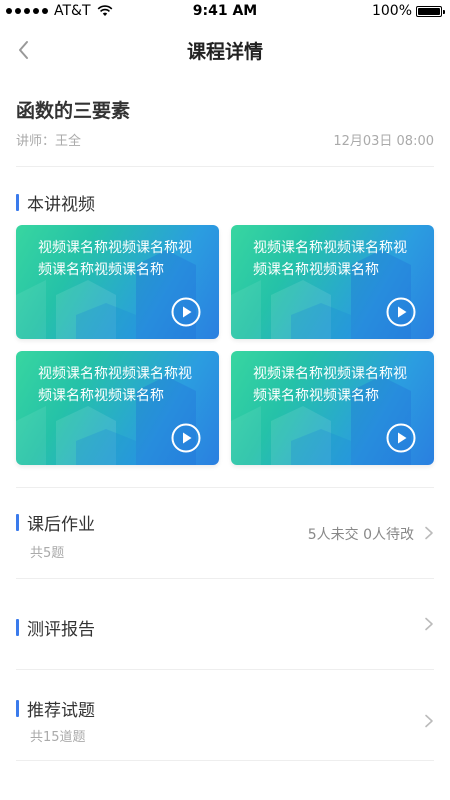 The height and width of the screenshot is (800, 450). Describe the element at coordinates (61, 525) in the screenshot. I see `homework-label: 课后作业` at that location.